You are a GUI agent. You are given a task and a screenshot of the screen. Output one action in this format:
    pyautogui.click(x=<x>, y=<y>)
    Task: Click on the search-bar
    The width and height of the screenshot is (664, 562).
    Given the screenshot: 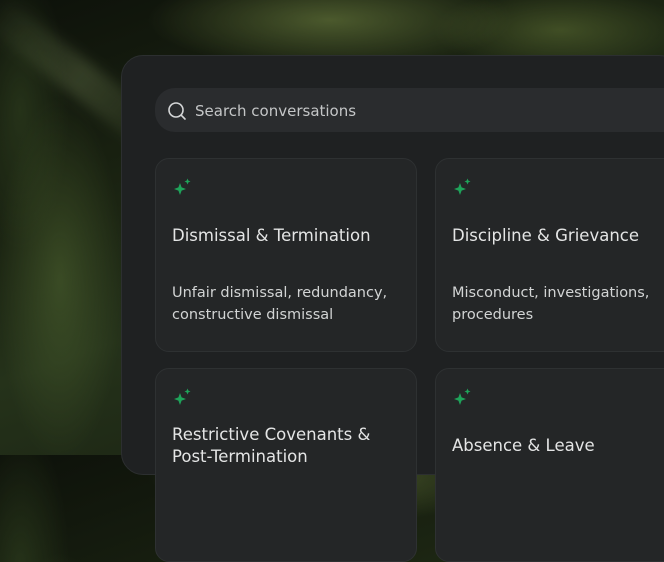 What is the action you would take?
    pyautogui.click(x=409, y=111)
    